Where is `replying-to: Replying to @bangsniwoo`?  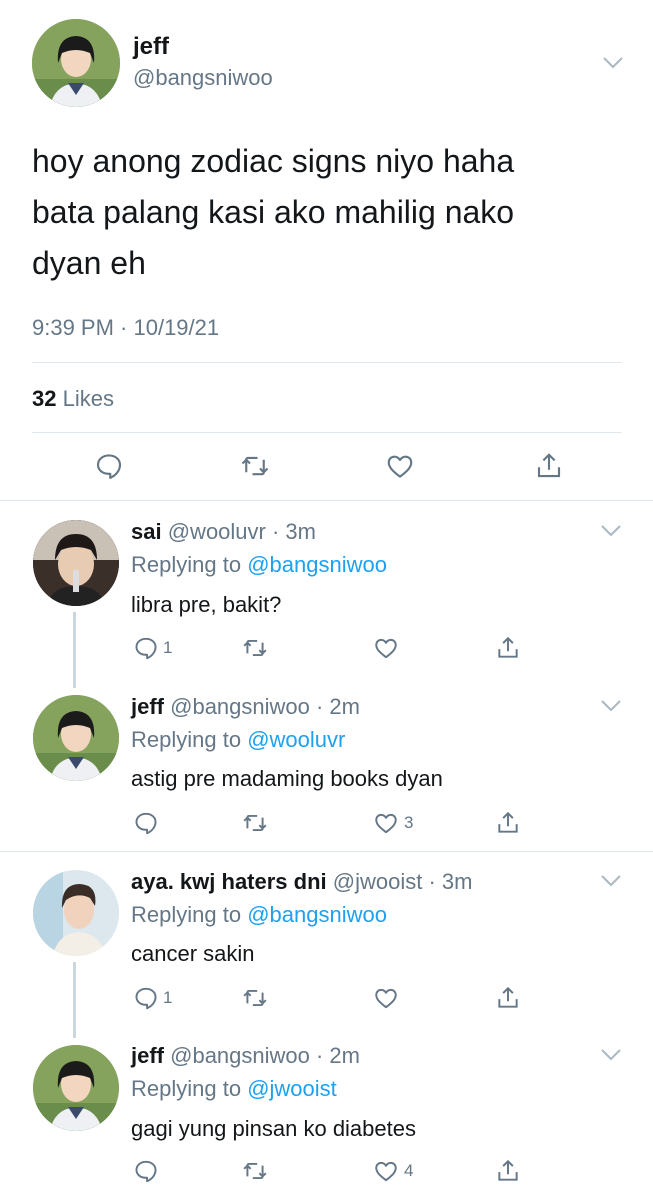 replying-to: Replying to @bangsniwoo is located at coordinates (259, 915).